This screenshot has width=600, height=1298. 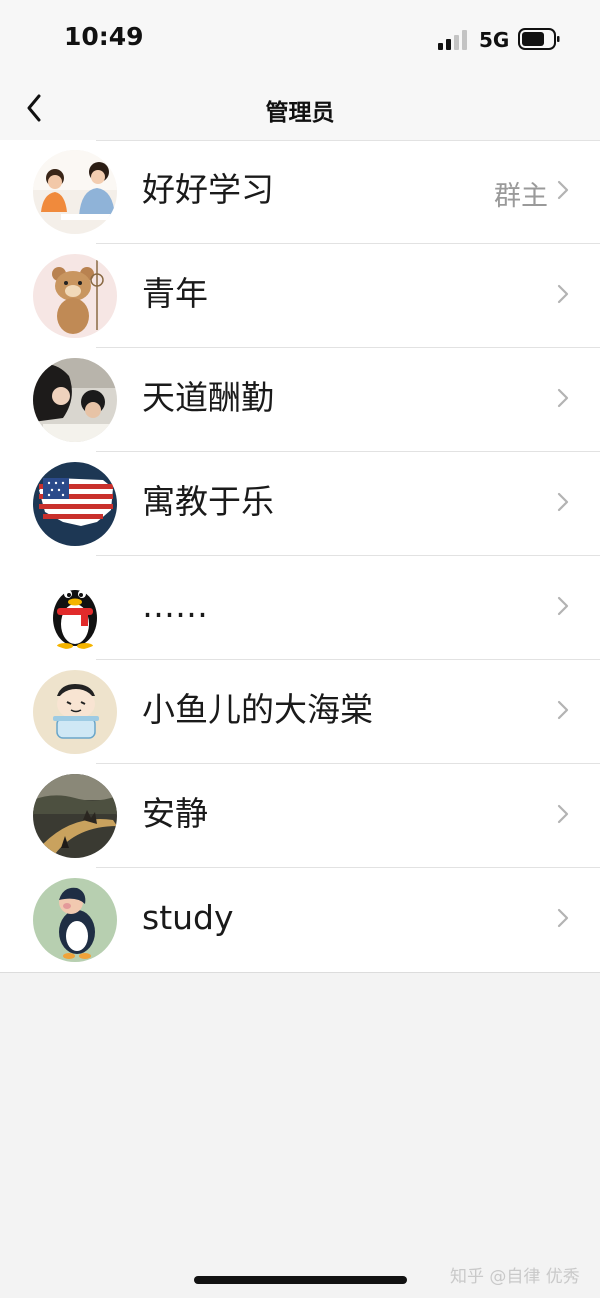 What do you see at coordinates (188, 917) in the screenshot?
I see `member-name: study` at bounding box center [188, 917].